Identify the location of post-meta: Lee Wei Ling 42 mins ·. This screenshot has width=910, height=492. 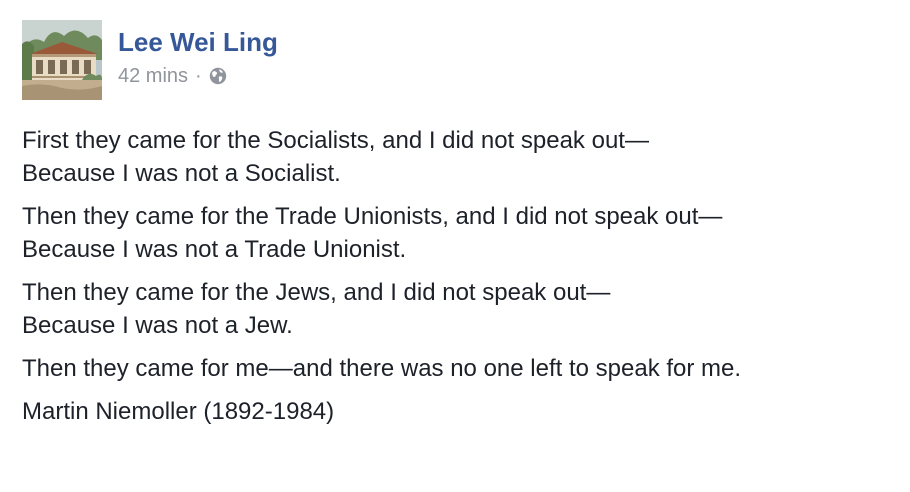
(198, 54).